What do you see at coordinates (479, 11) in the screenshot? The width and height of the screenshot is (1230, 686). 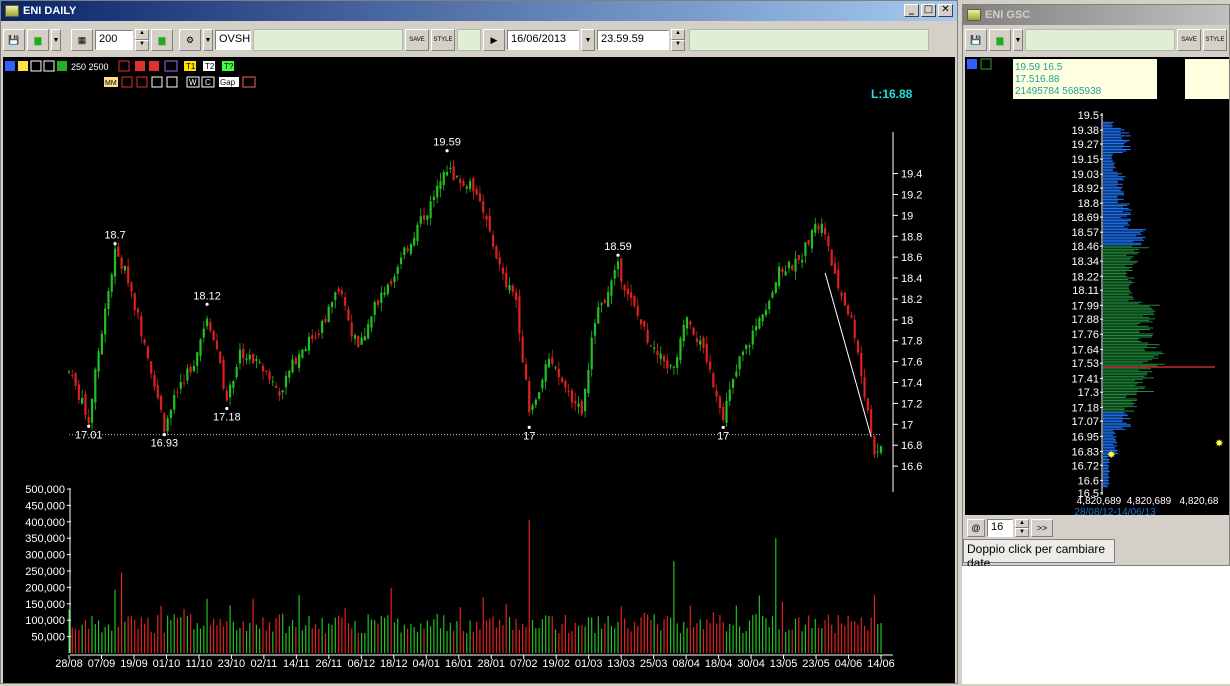 I see `title-bar: ENI DAILY _ □ ✕` at bounding box center [479, 11].